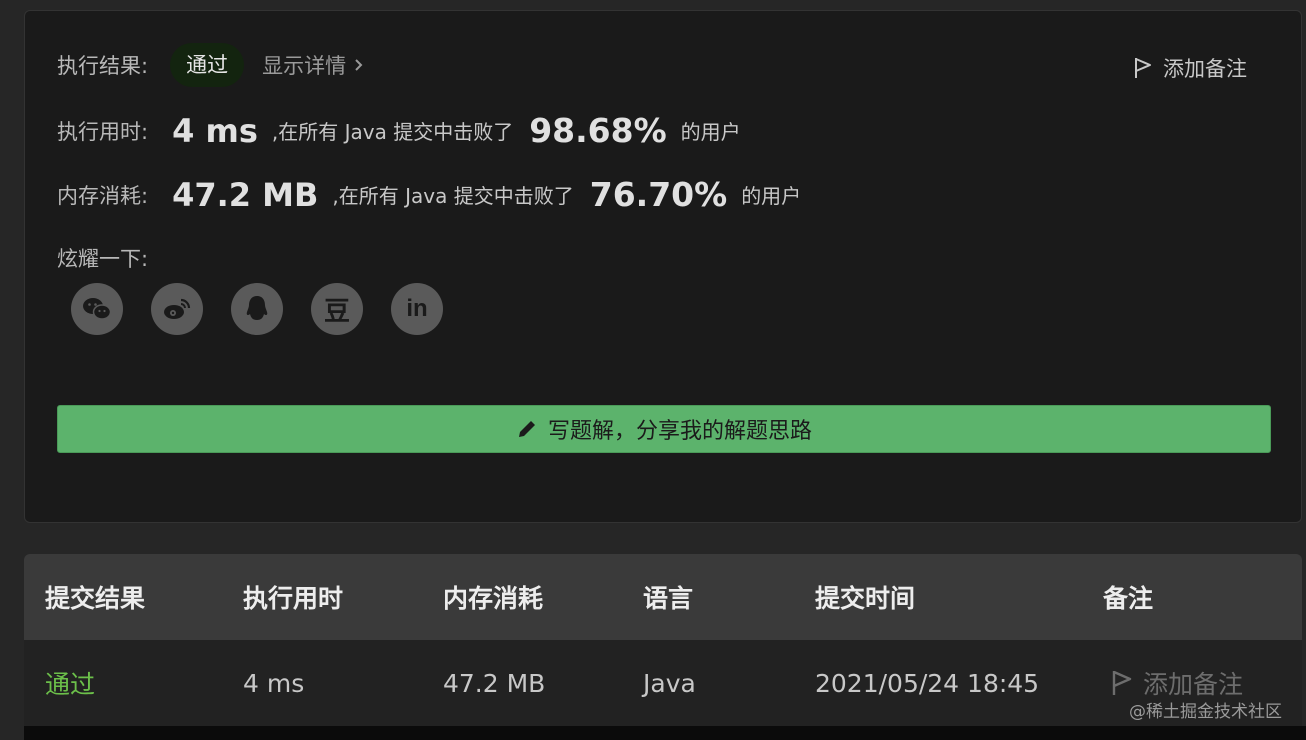 The width and height of the screenshot is (1306, 740). What do you see at coordinates (1128, 598) in the screenshot?
I see `header-note: 备注` at bounding box center [1128, 598].